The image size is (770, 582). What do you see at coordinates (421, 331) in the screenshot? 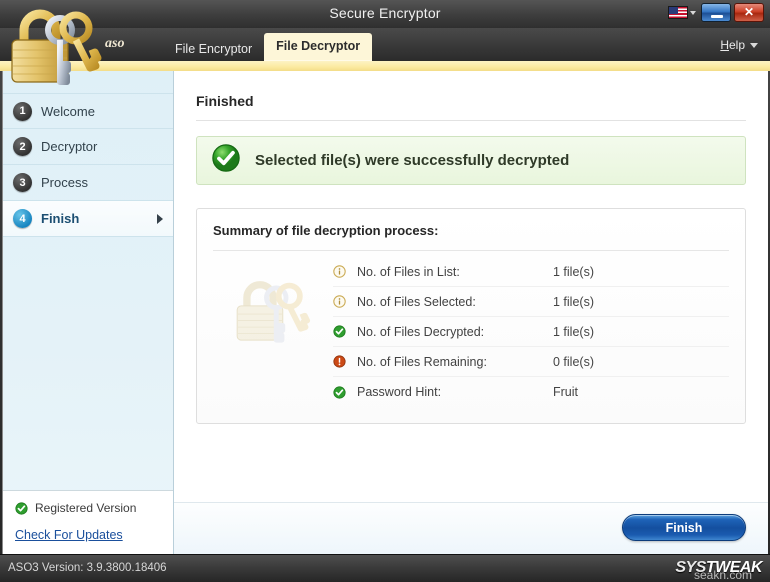
I see `summary-label: No. of Files Decrypted:` at bounding box center [421, 331].